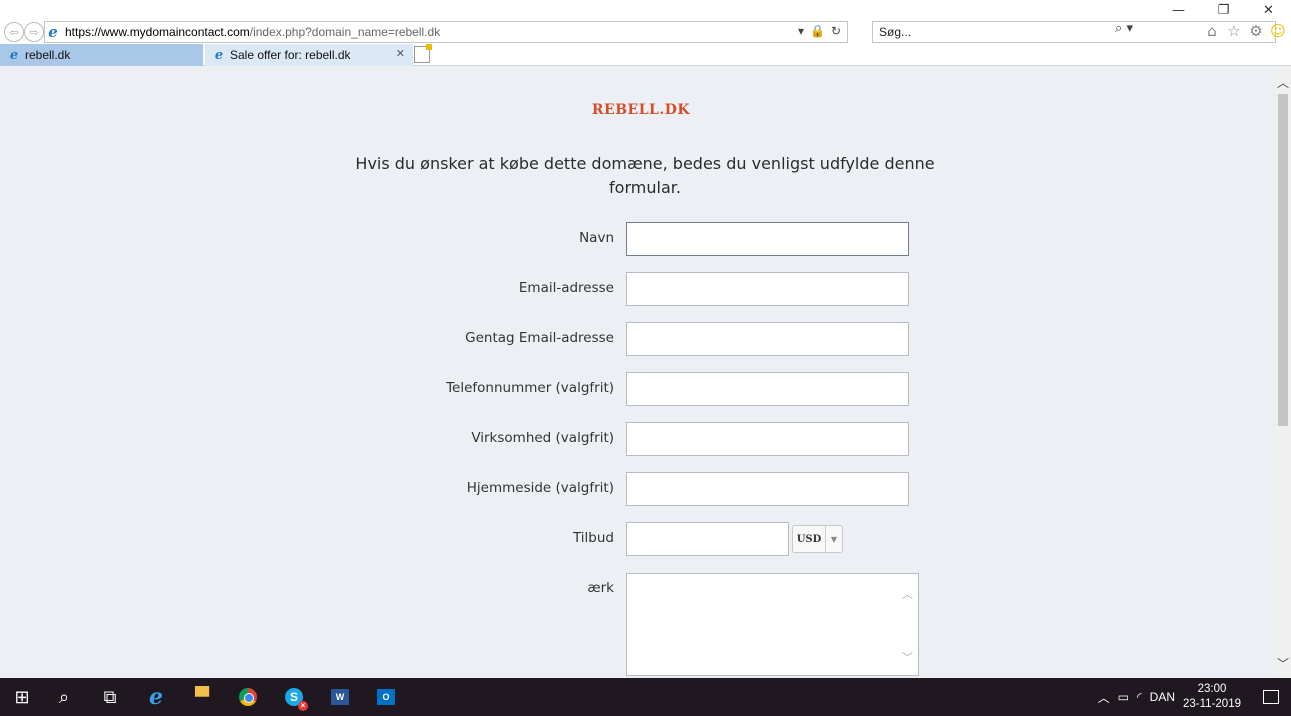 Image resolution: width=1291 pixels, height=716 pixels. I want to click on chevron-down-icon: ▼, so click(834, 539).